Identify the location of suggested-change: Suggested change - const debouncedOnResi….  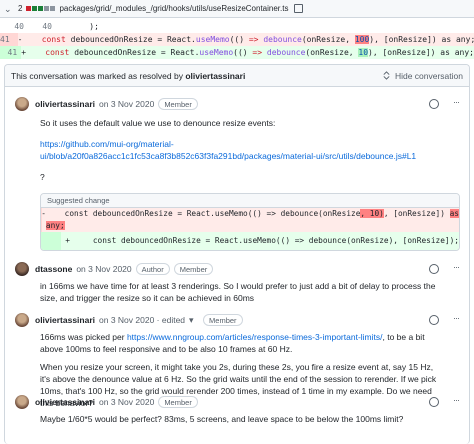
(250, 222).